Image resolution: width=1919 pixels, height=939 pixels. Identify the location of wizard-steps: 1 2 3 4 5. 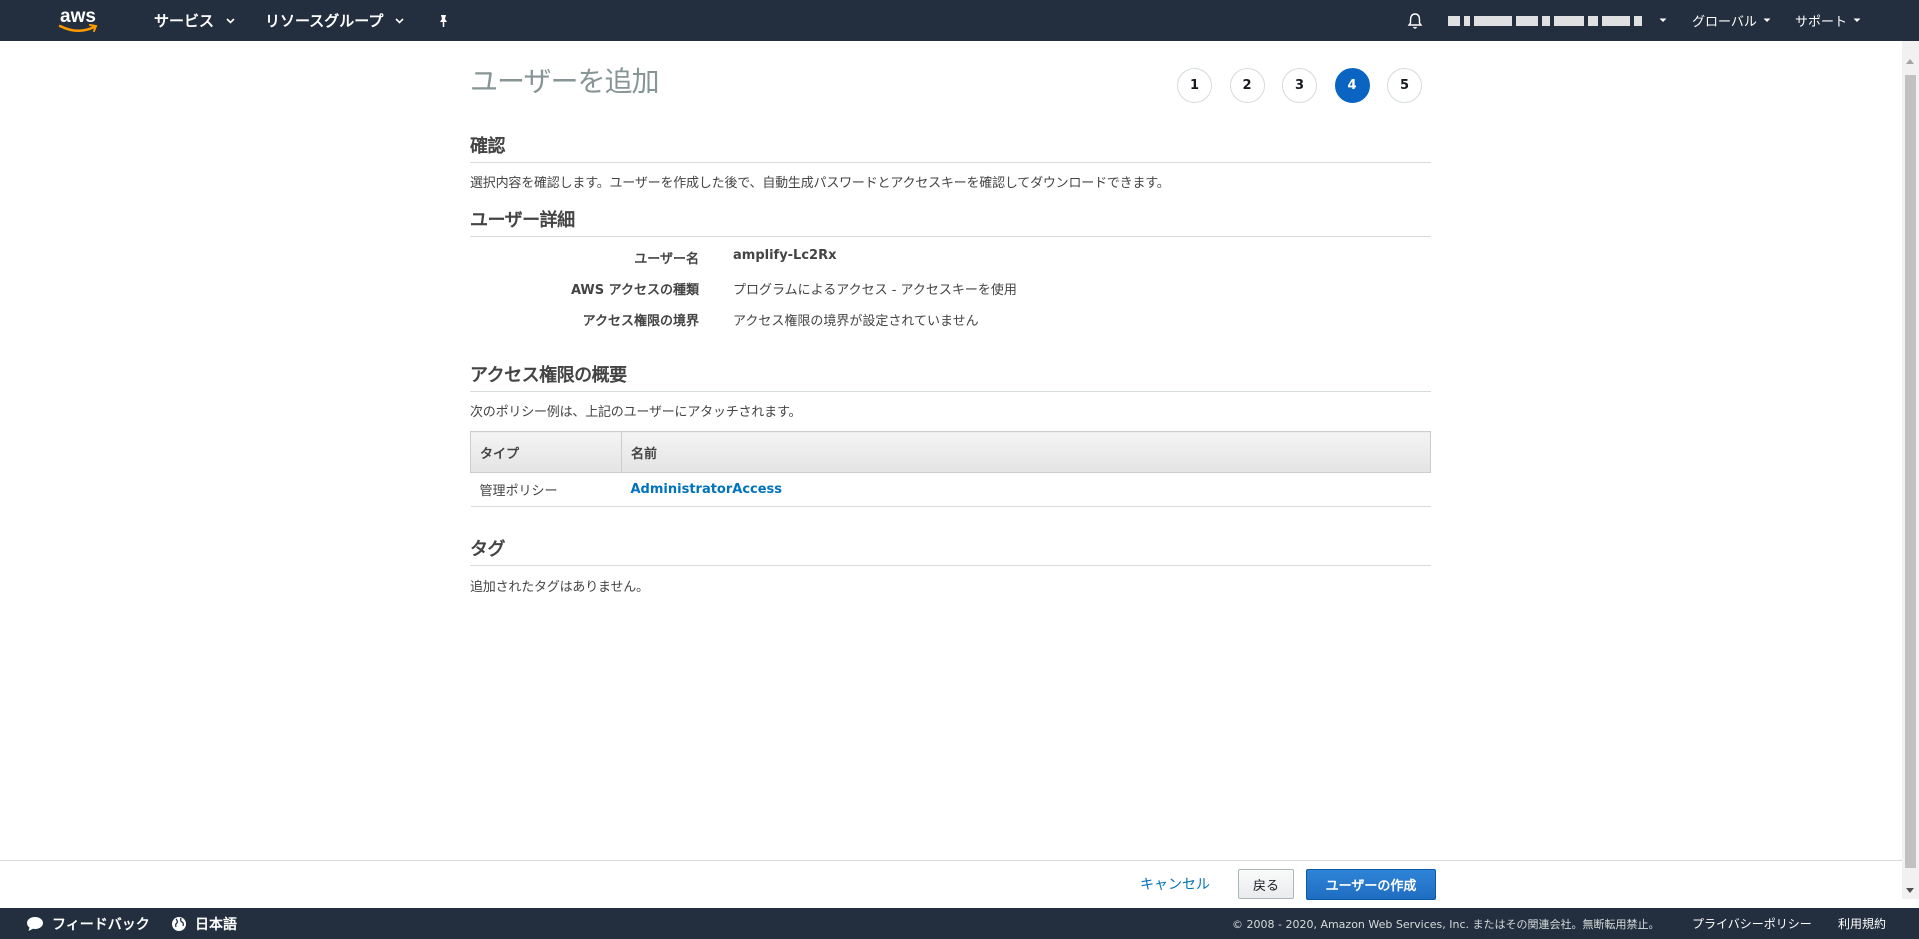
(1308, 85).